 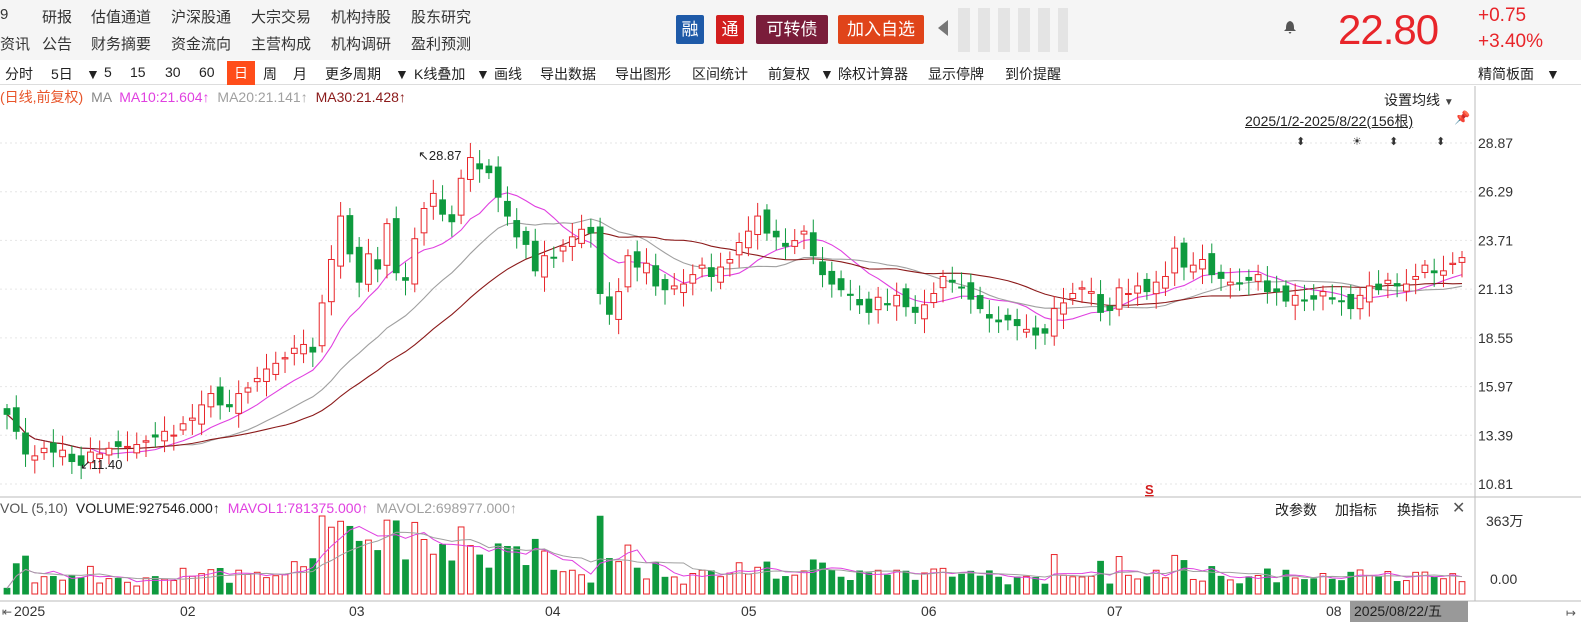 What do you see at coordinates (121, 43) in the screenshot?
I see `nav-item-financial: 财务摘要` at bounding box center [121, 43].